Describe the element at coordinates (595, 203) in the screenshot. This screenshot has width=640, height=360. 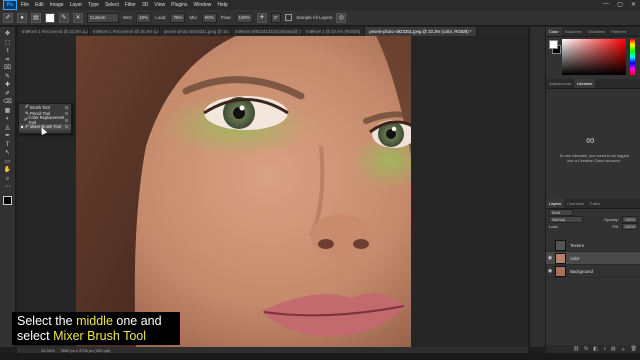
I see `tab-paths: Paths` at that location.